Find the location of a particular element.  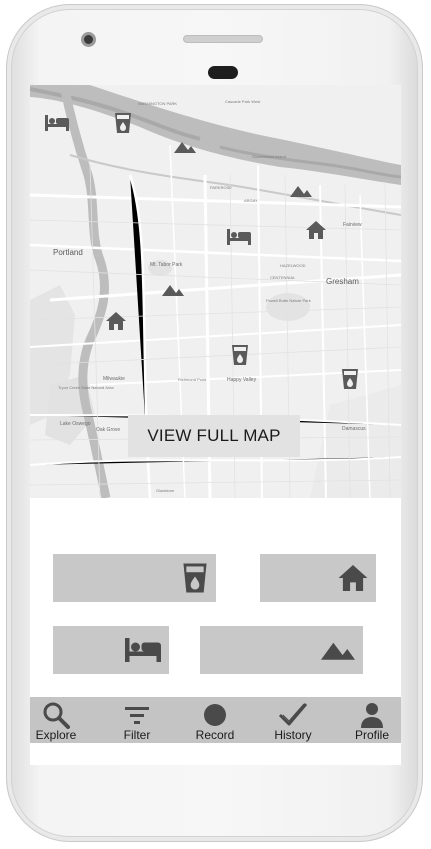

nav-label-history: History is located at coordinates (293, 735).